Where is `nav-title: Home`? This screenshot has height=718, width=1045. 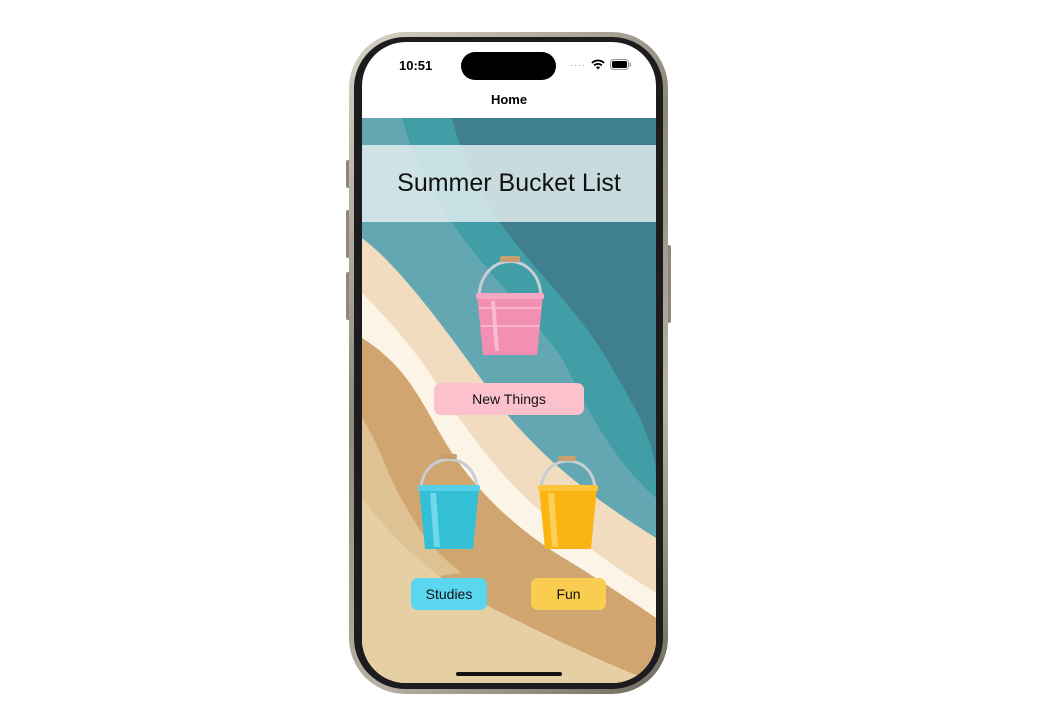
nav-title: Home is located at coordinates (509, 99).